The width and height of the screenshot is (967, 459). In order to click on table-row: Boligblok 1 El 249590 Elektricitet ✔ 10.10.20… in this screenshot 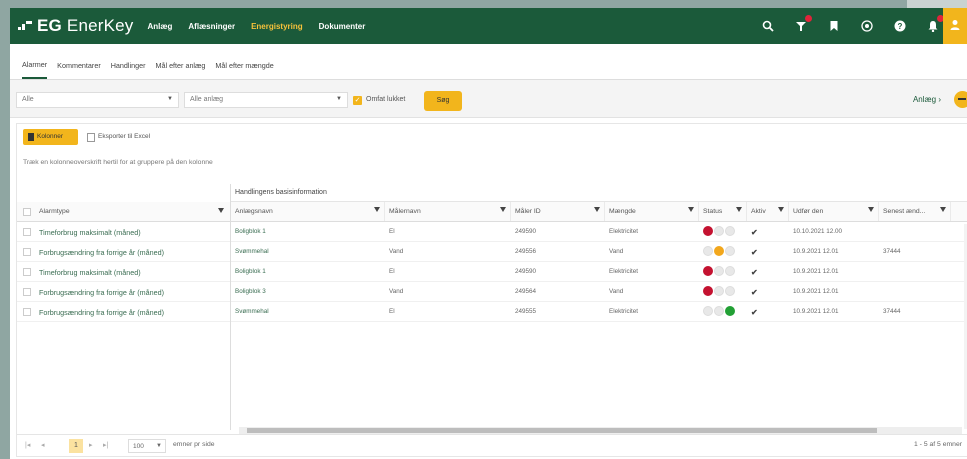, I will do `click(599, 232)`.